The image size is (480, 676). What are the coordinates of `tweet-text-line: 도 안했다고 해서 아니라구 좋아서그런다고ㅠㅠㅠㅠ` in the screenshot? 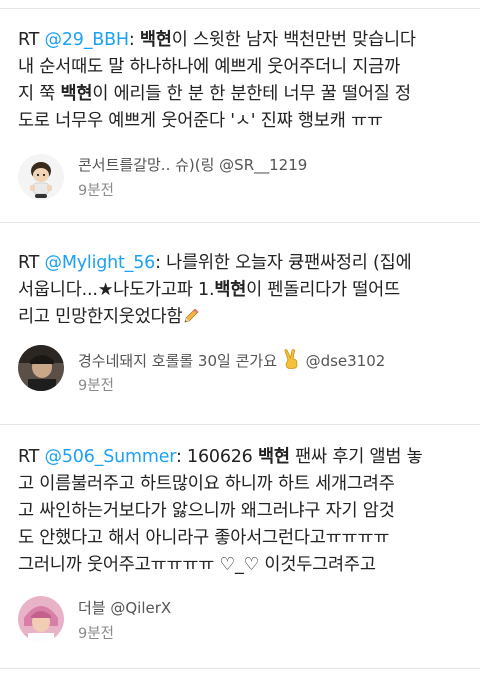 It's located at (243, 538).